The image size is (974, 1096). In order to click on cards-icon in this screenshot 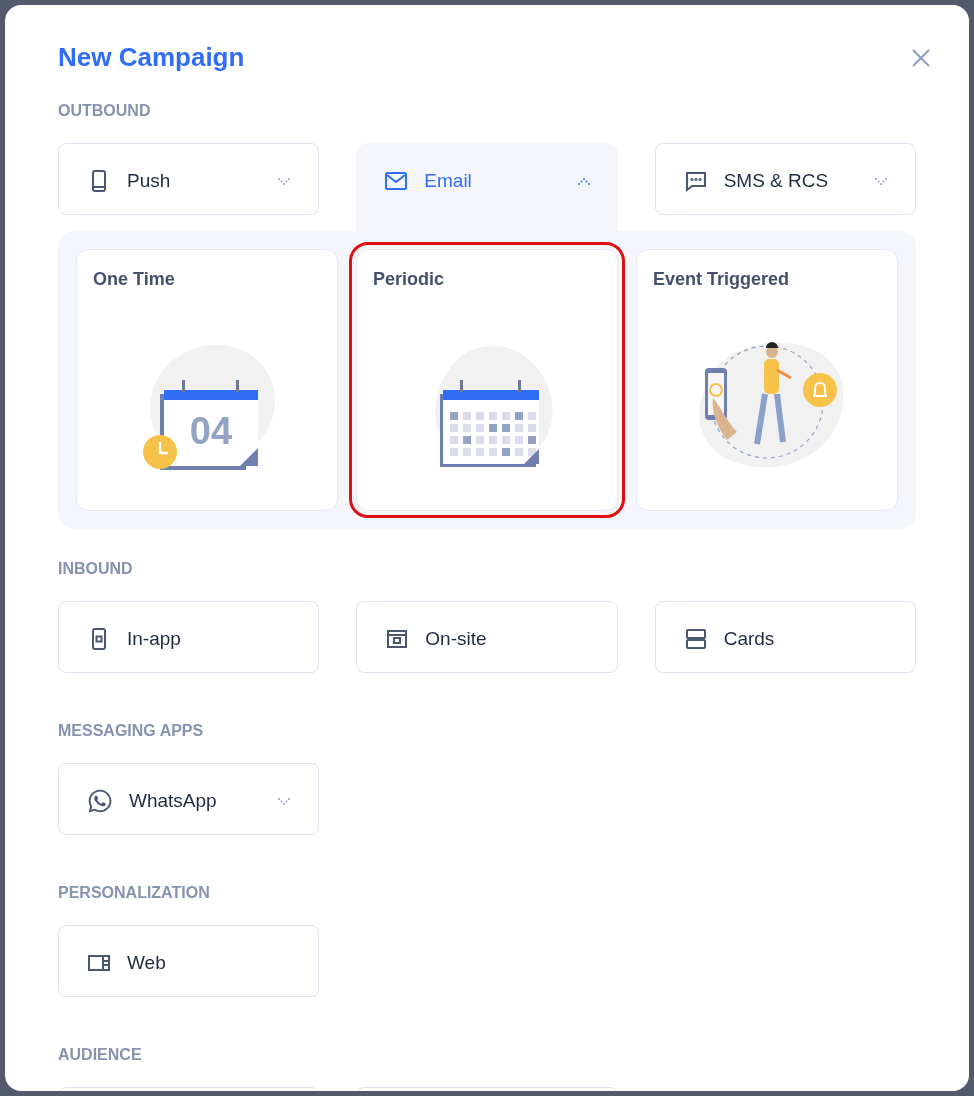, I will do `click(695, 639)`.